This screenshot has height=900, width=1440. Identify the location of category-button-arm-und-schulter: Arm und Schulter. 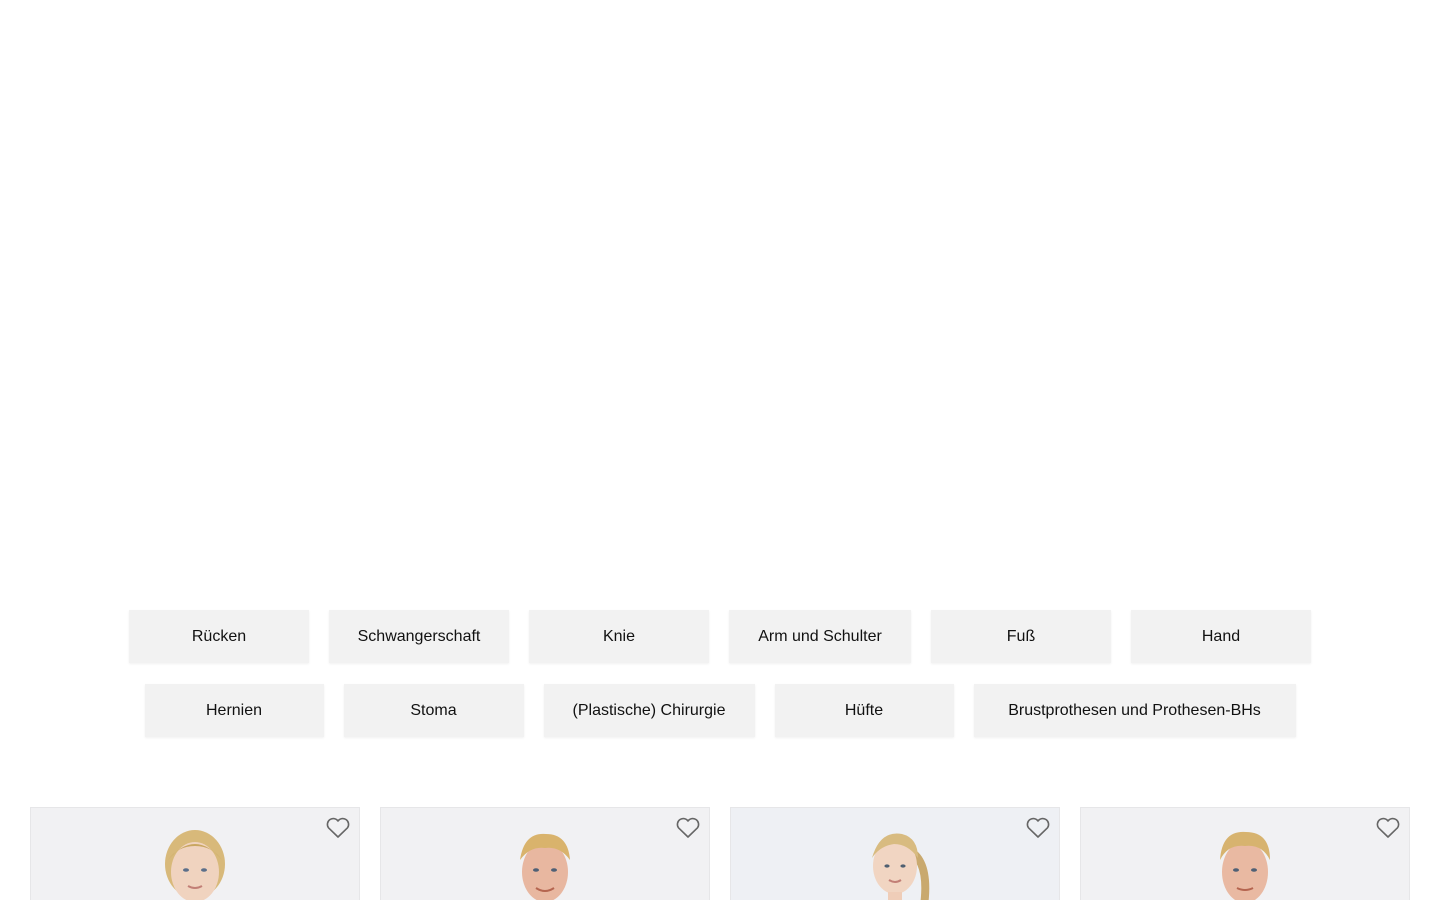
(820, 636).